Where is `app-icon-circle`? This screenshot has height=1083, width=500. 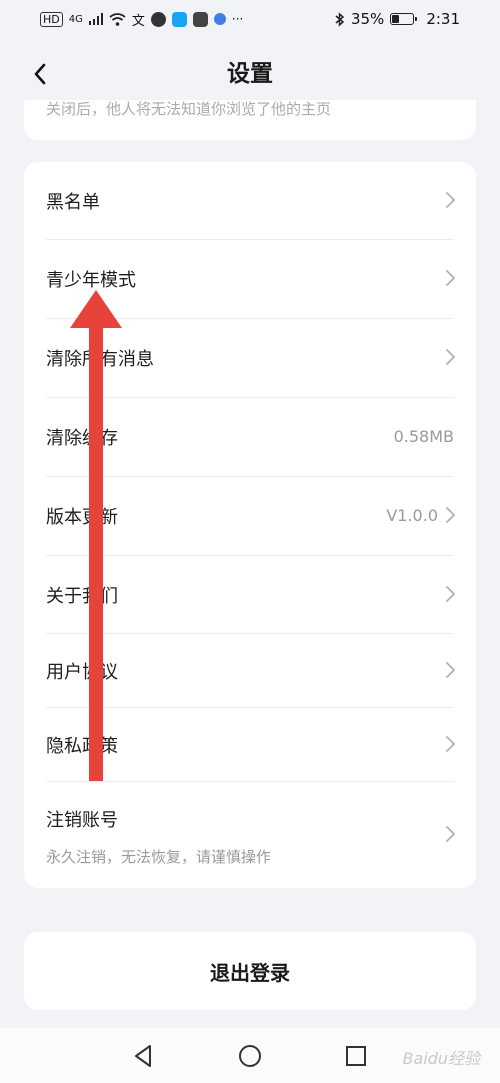
app-icon-circle is located at coordinates (158, 19).